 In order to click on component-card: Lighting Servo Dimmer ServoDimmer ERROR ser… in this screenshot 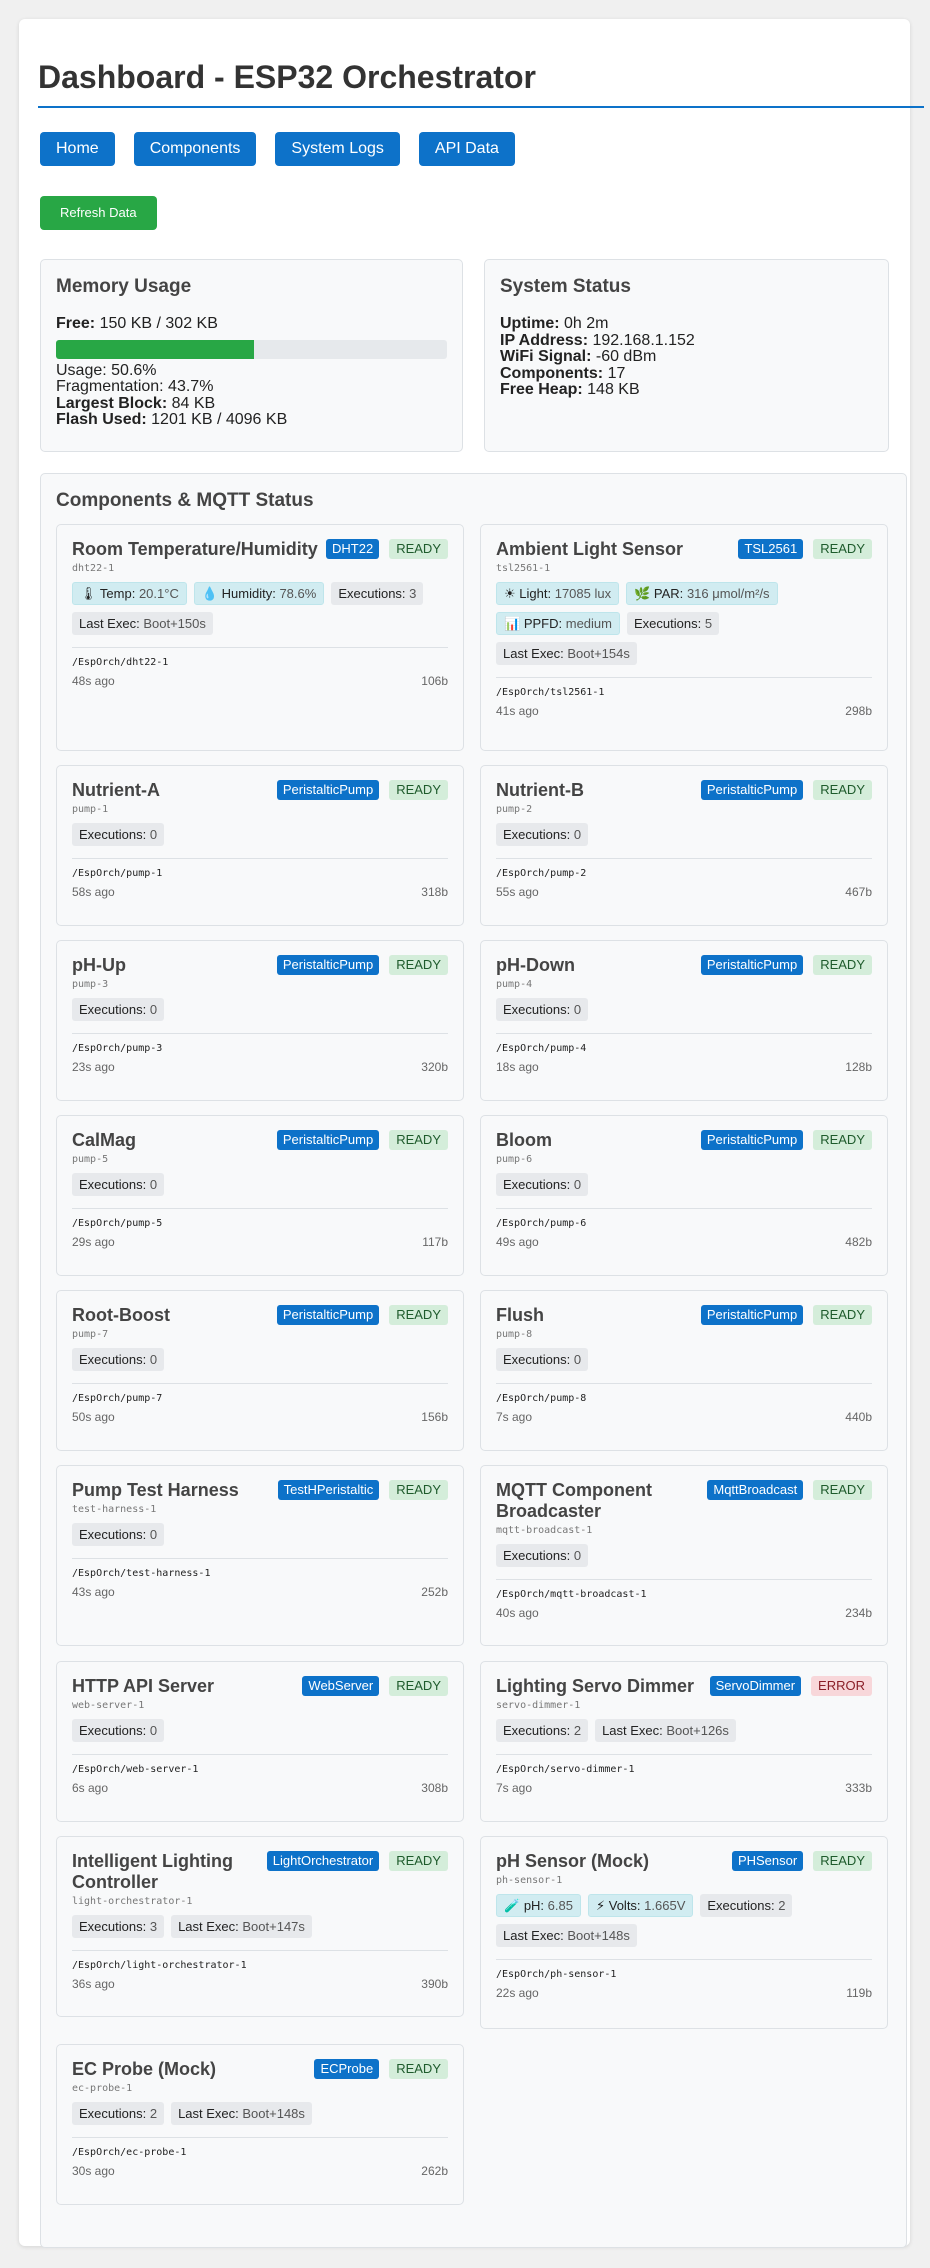, I will do `click(684, 1741)`.